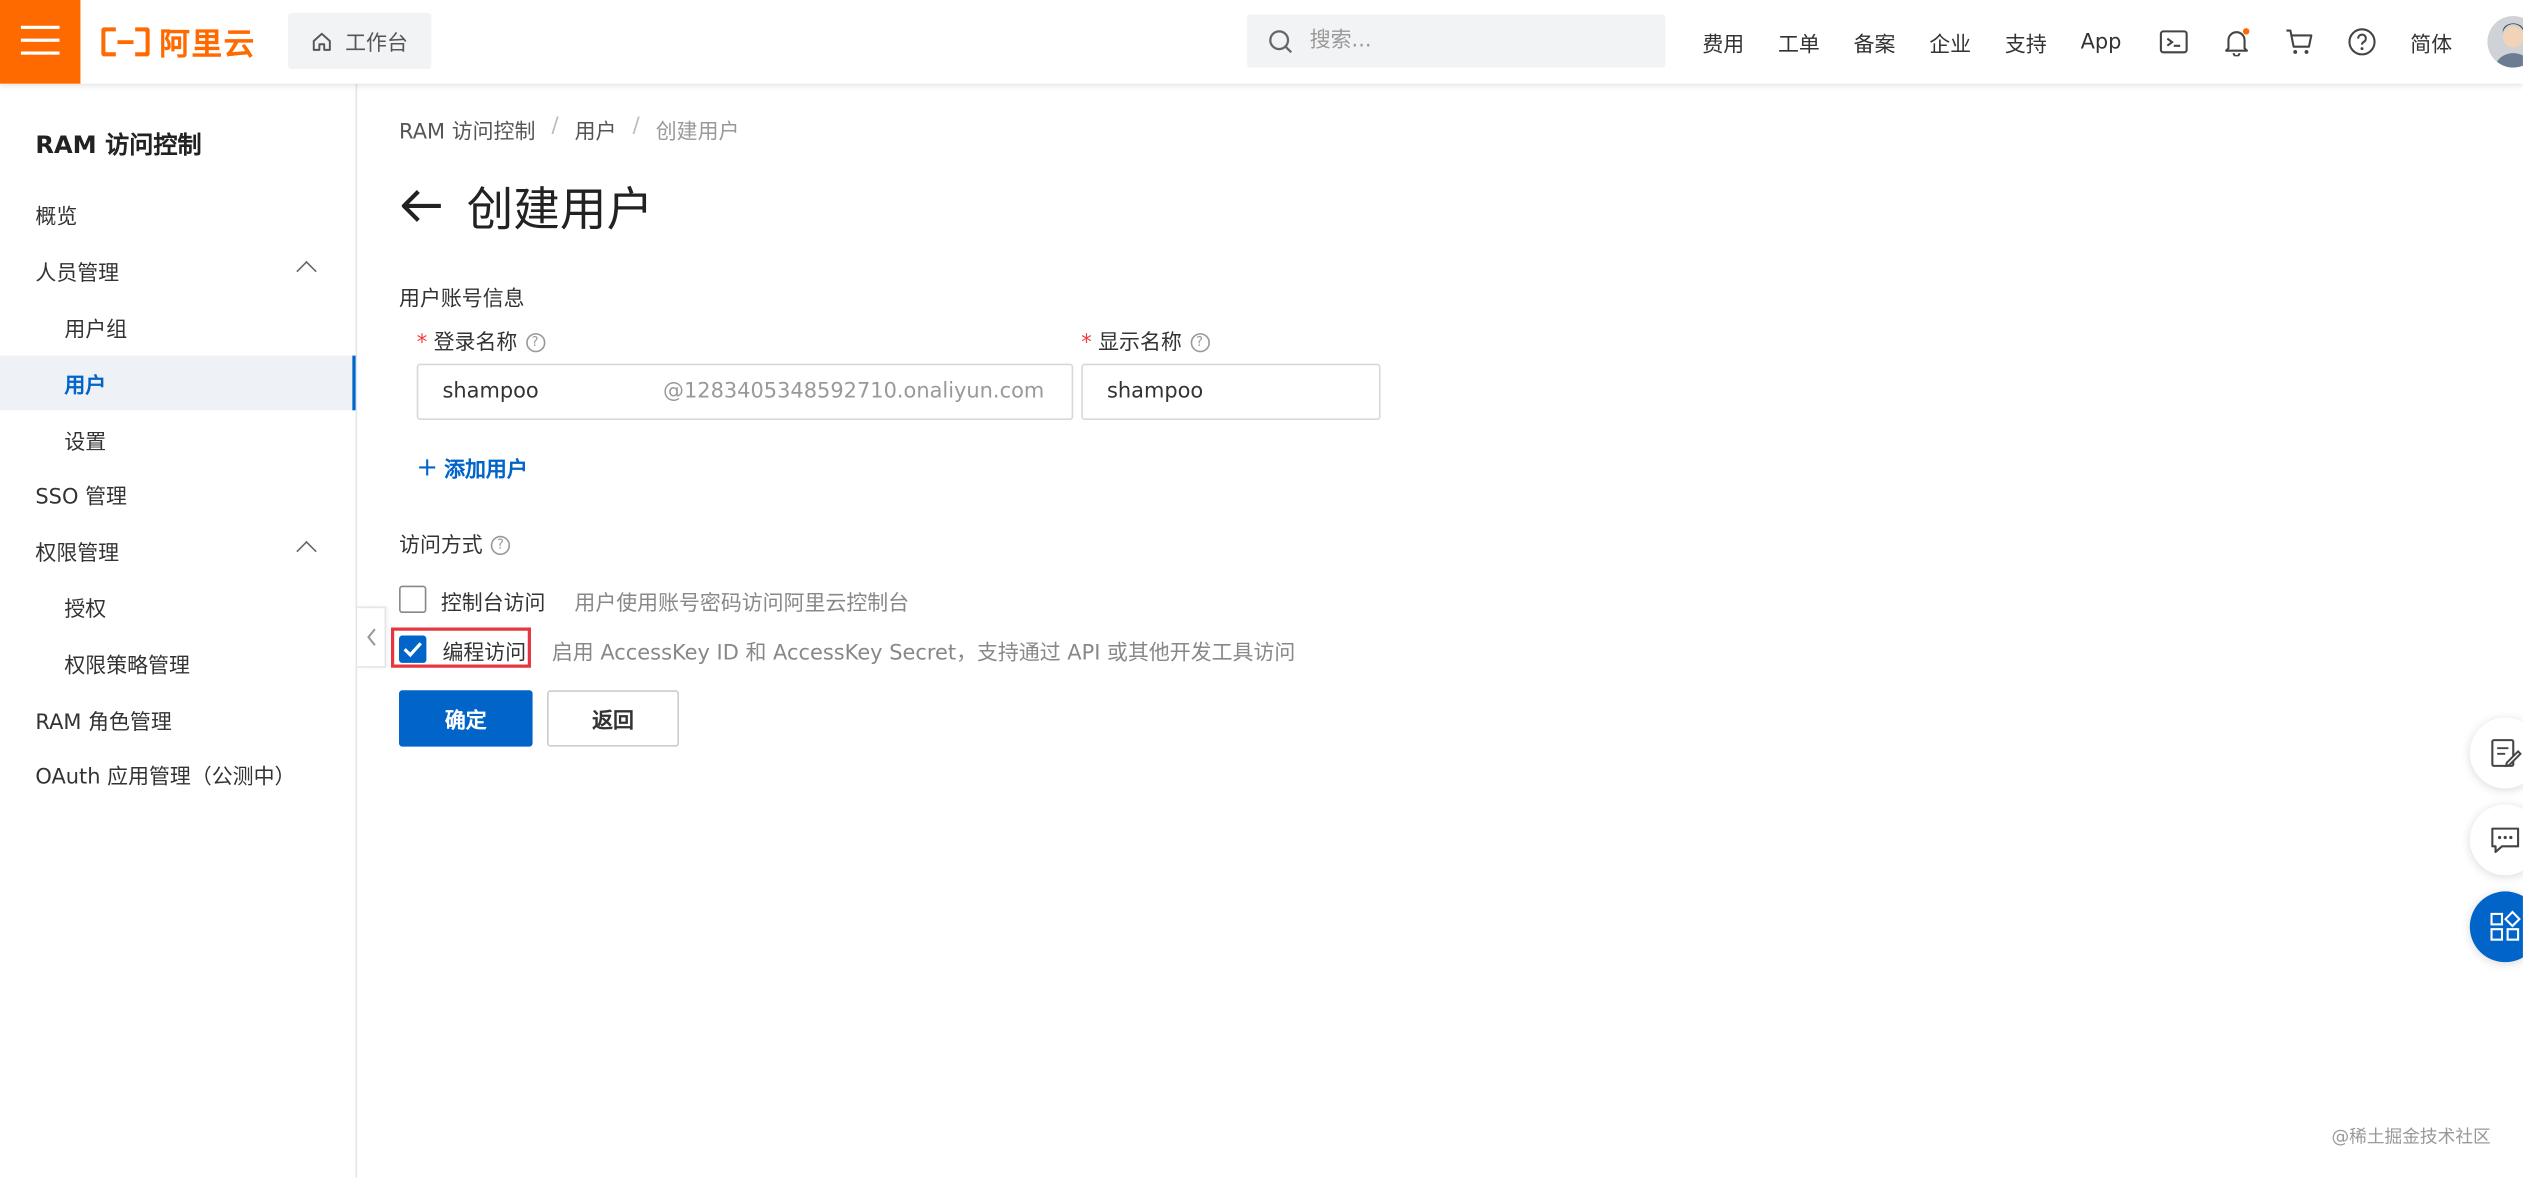  I want to click on login-name-input, so click(563, 392).